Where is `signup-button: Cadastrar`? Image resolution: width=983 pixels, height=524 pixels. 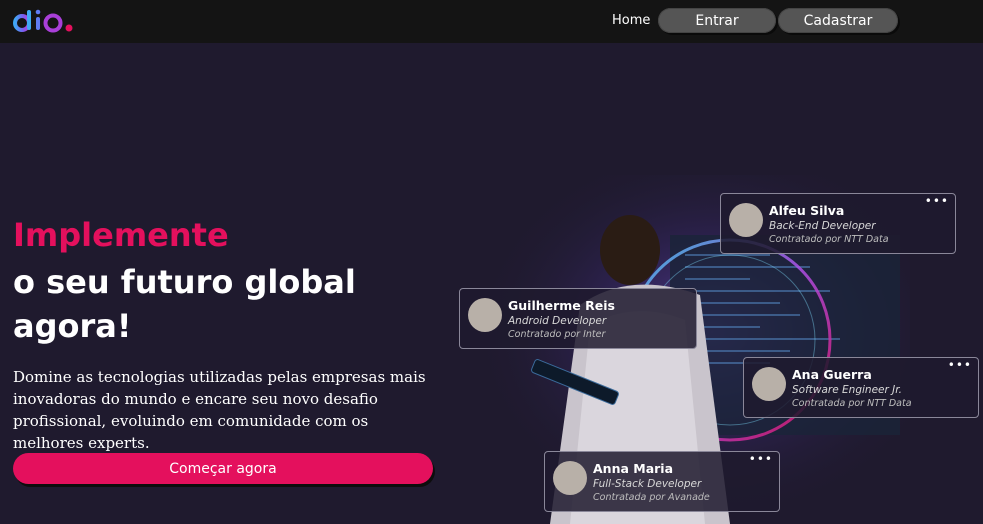
signup-button: Cadastrar is located at coordinates (838, 20).